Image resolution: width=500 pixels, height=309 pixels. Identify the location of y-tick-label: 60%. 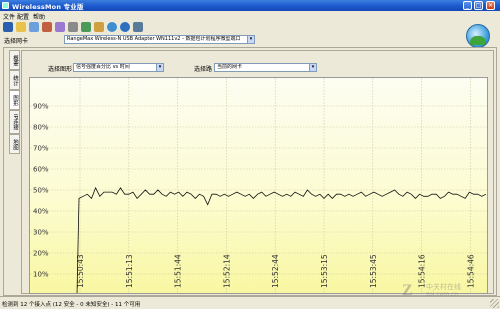
(41, 170).